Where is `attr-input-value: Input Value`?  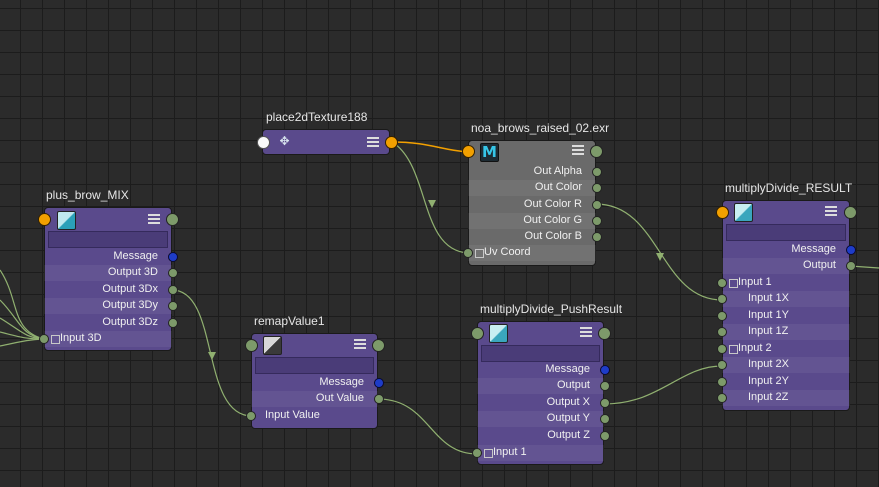 attr-input-value: Input Value is located at coordinates (312, 416).